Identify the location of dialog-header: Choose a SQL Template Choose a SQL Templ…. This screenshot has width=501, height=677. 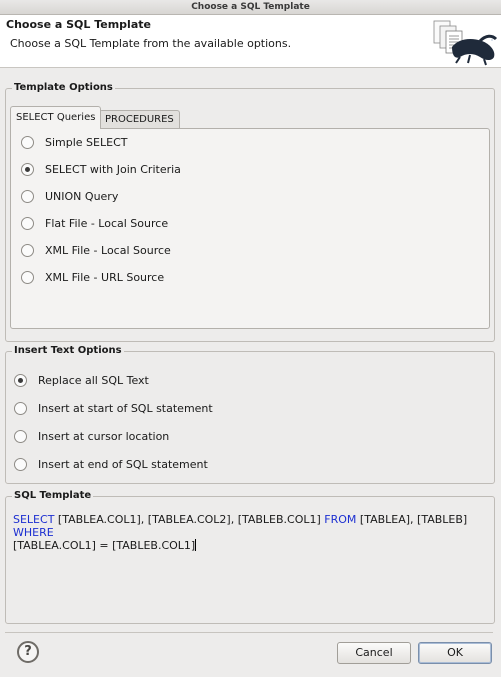
(250, 41).